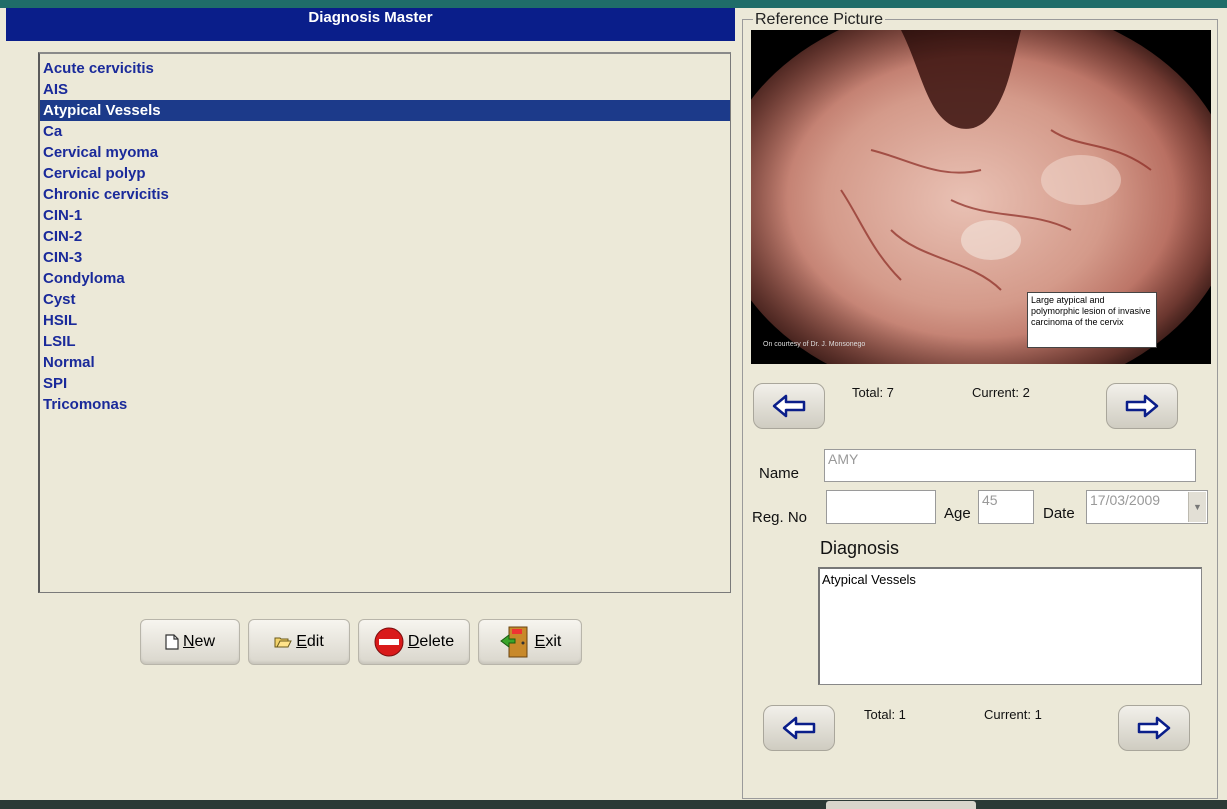 Image resolution: width=1227 pixels, height=809 pixels. What do you see at coordinates (1125, 500) in the screenshot?
I see `date-value: 17/03/2009` at bounding box center [1125, 500].